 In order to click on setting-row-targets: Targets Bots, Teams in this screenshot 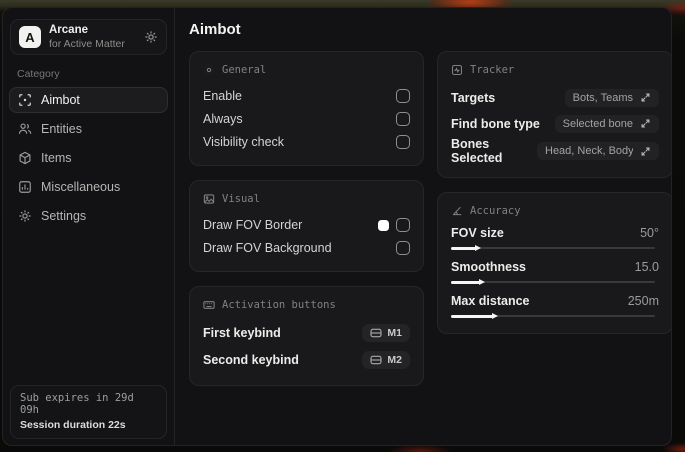, I will do `click(555, 97)`.